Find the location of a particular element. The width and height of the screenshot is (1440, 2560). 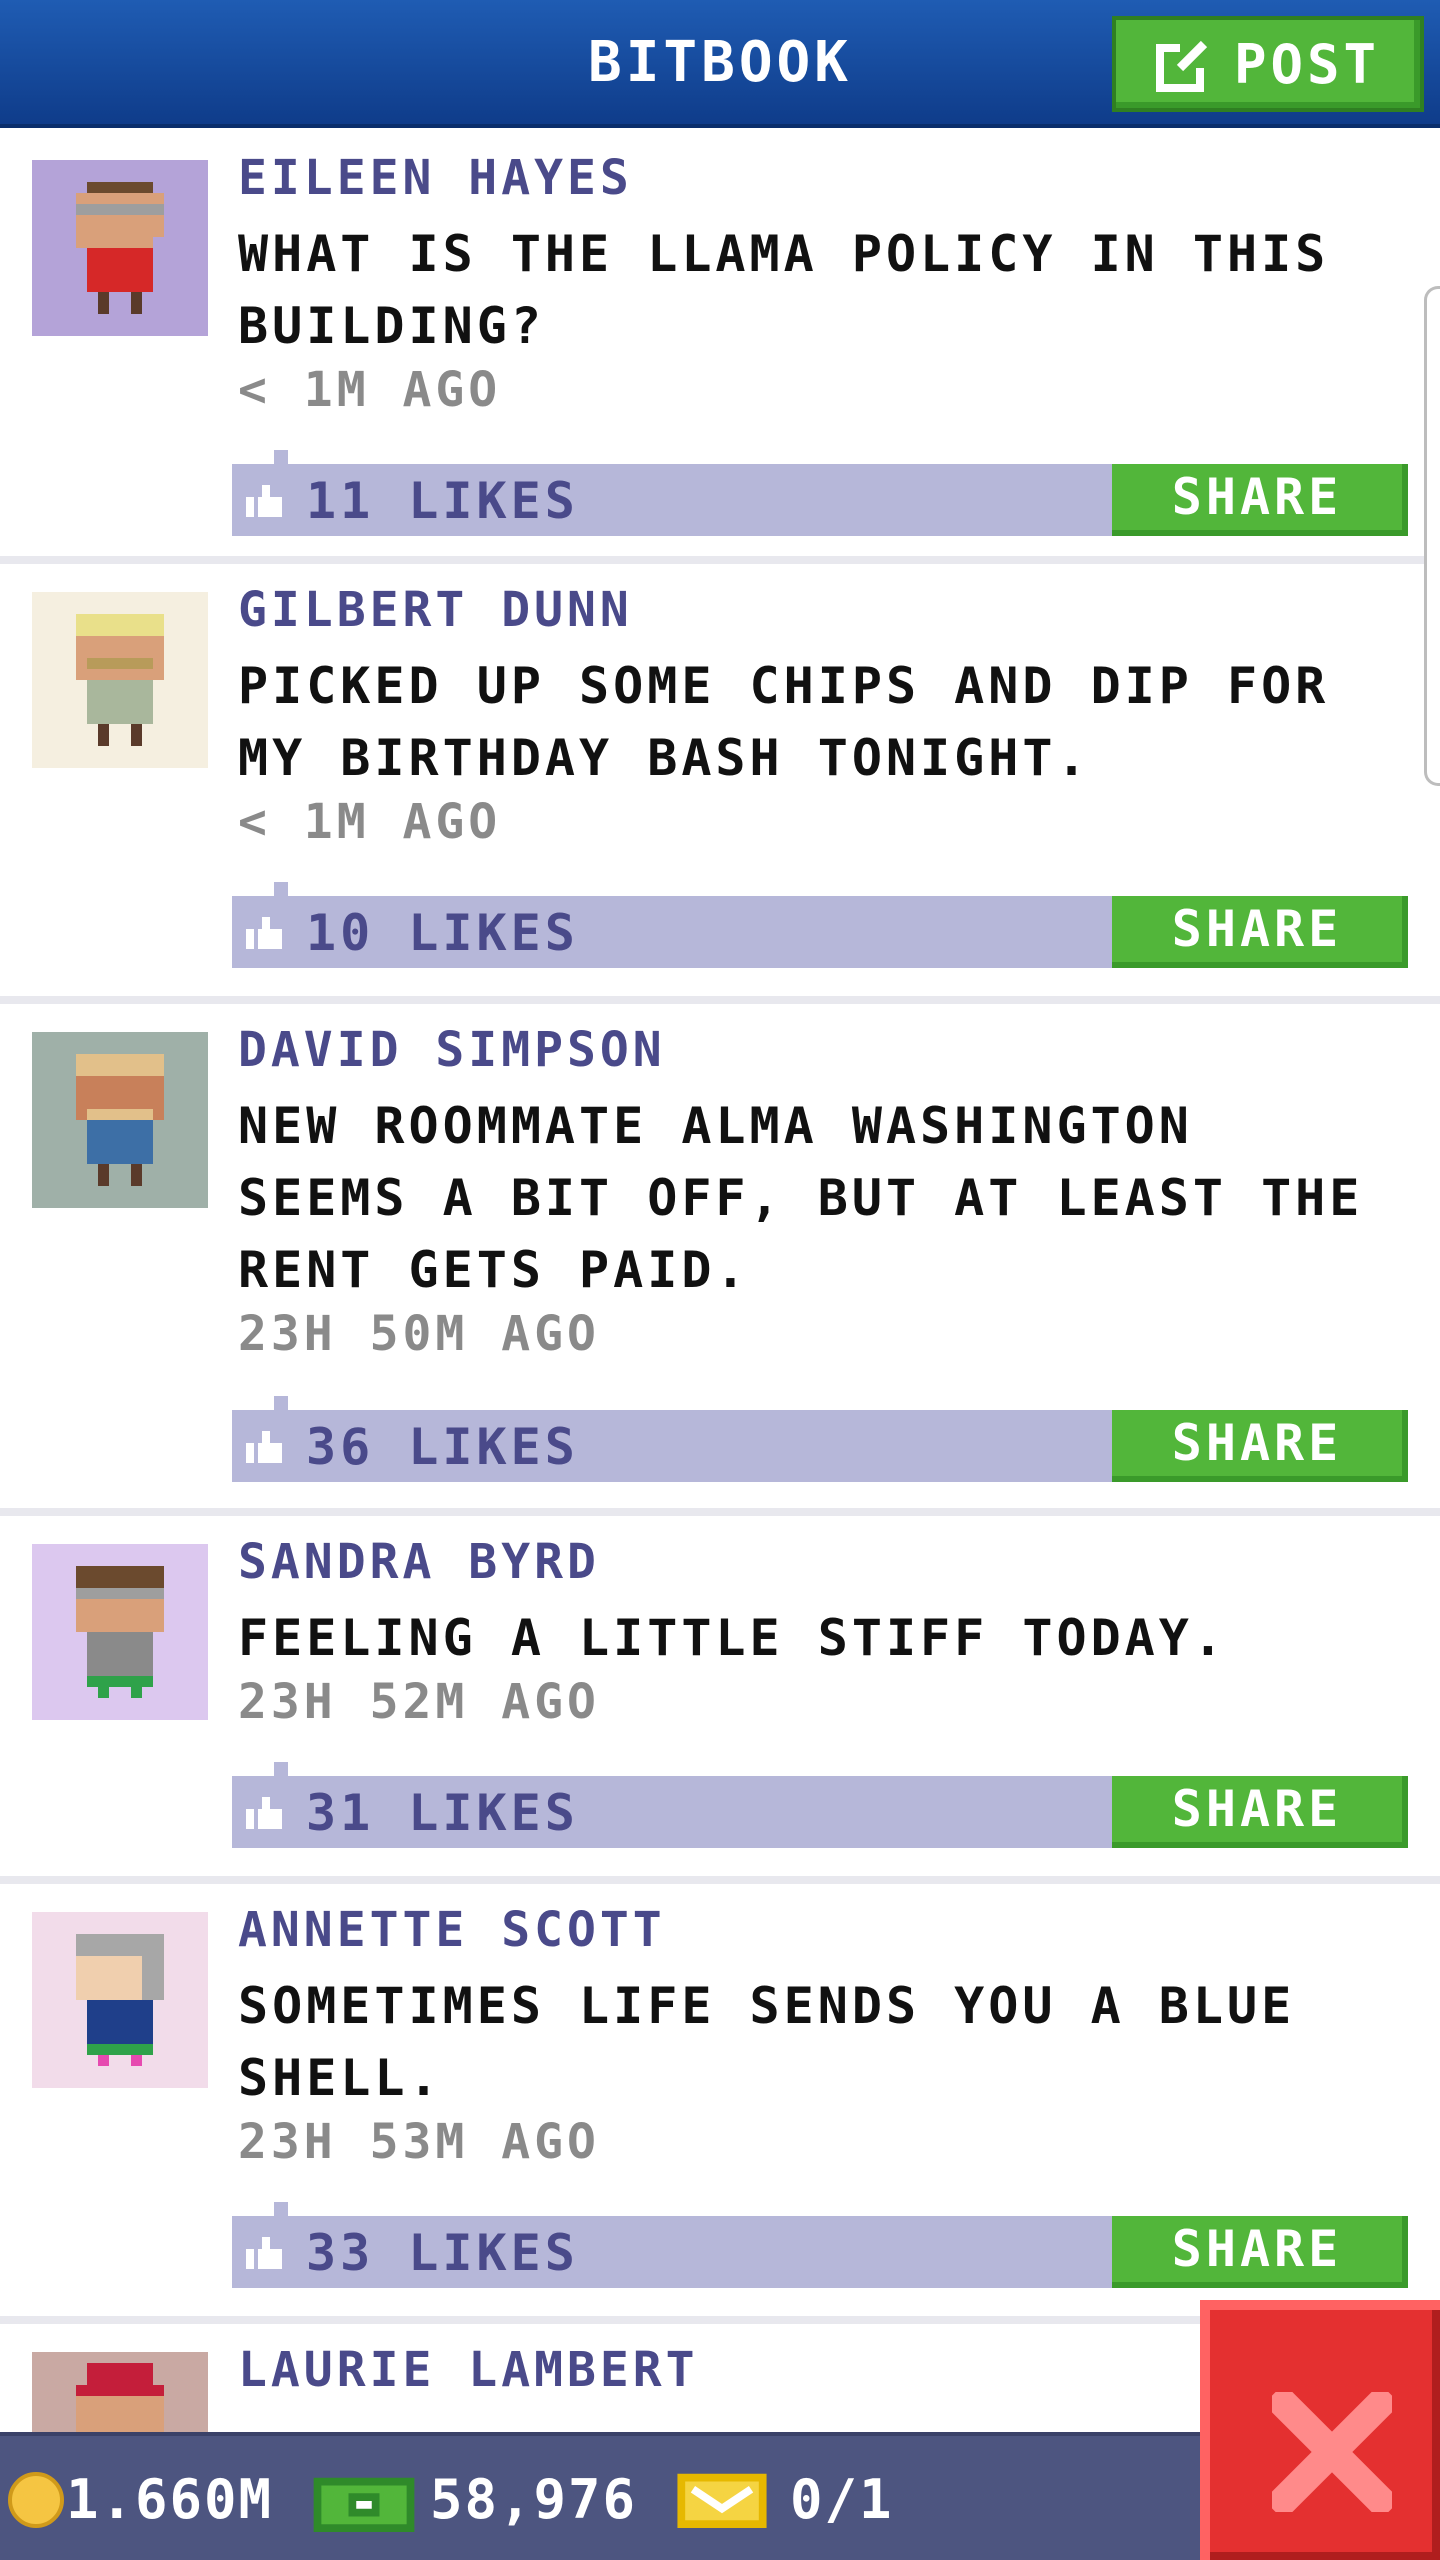

post-time: 23H 53M AGO is located at coordinates (419, 2142).